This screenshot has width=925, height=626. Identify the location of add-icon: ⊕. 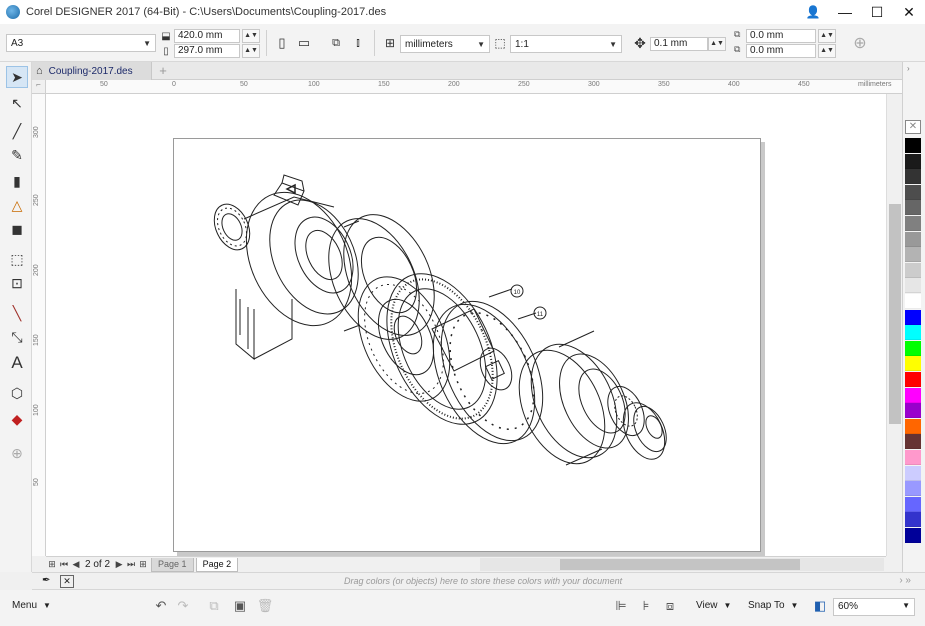
(860, 43).